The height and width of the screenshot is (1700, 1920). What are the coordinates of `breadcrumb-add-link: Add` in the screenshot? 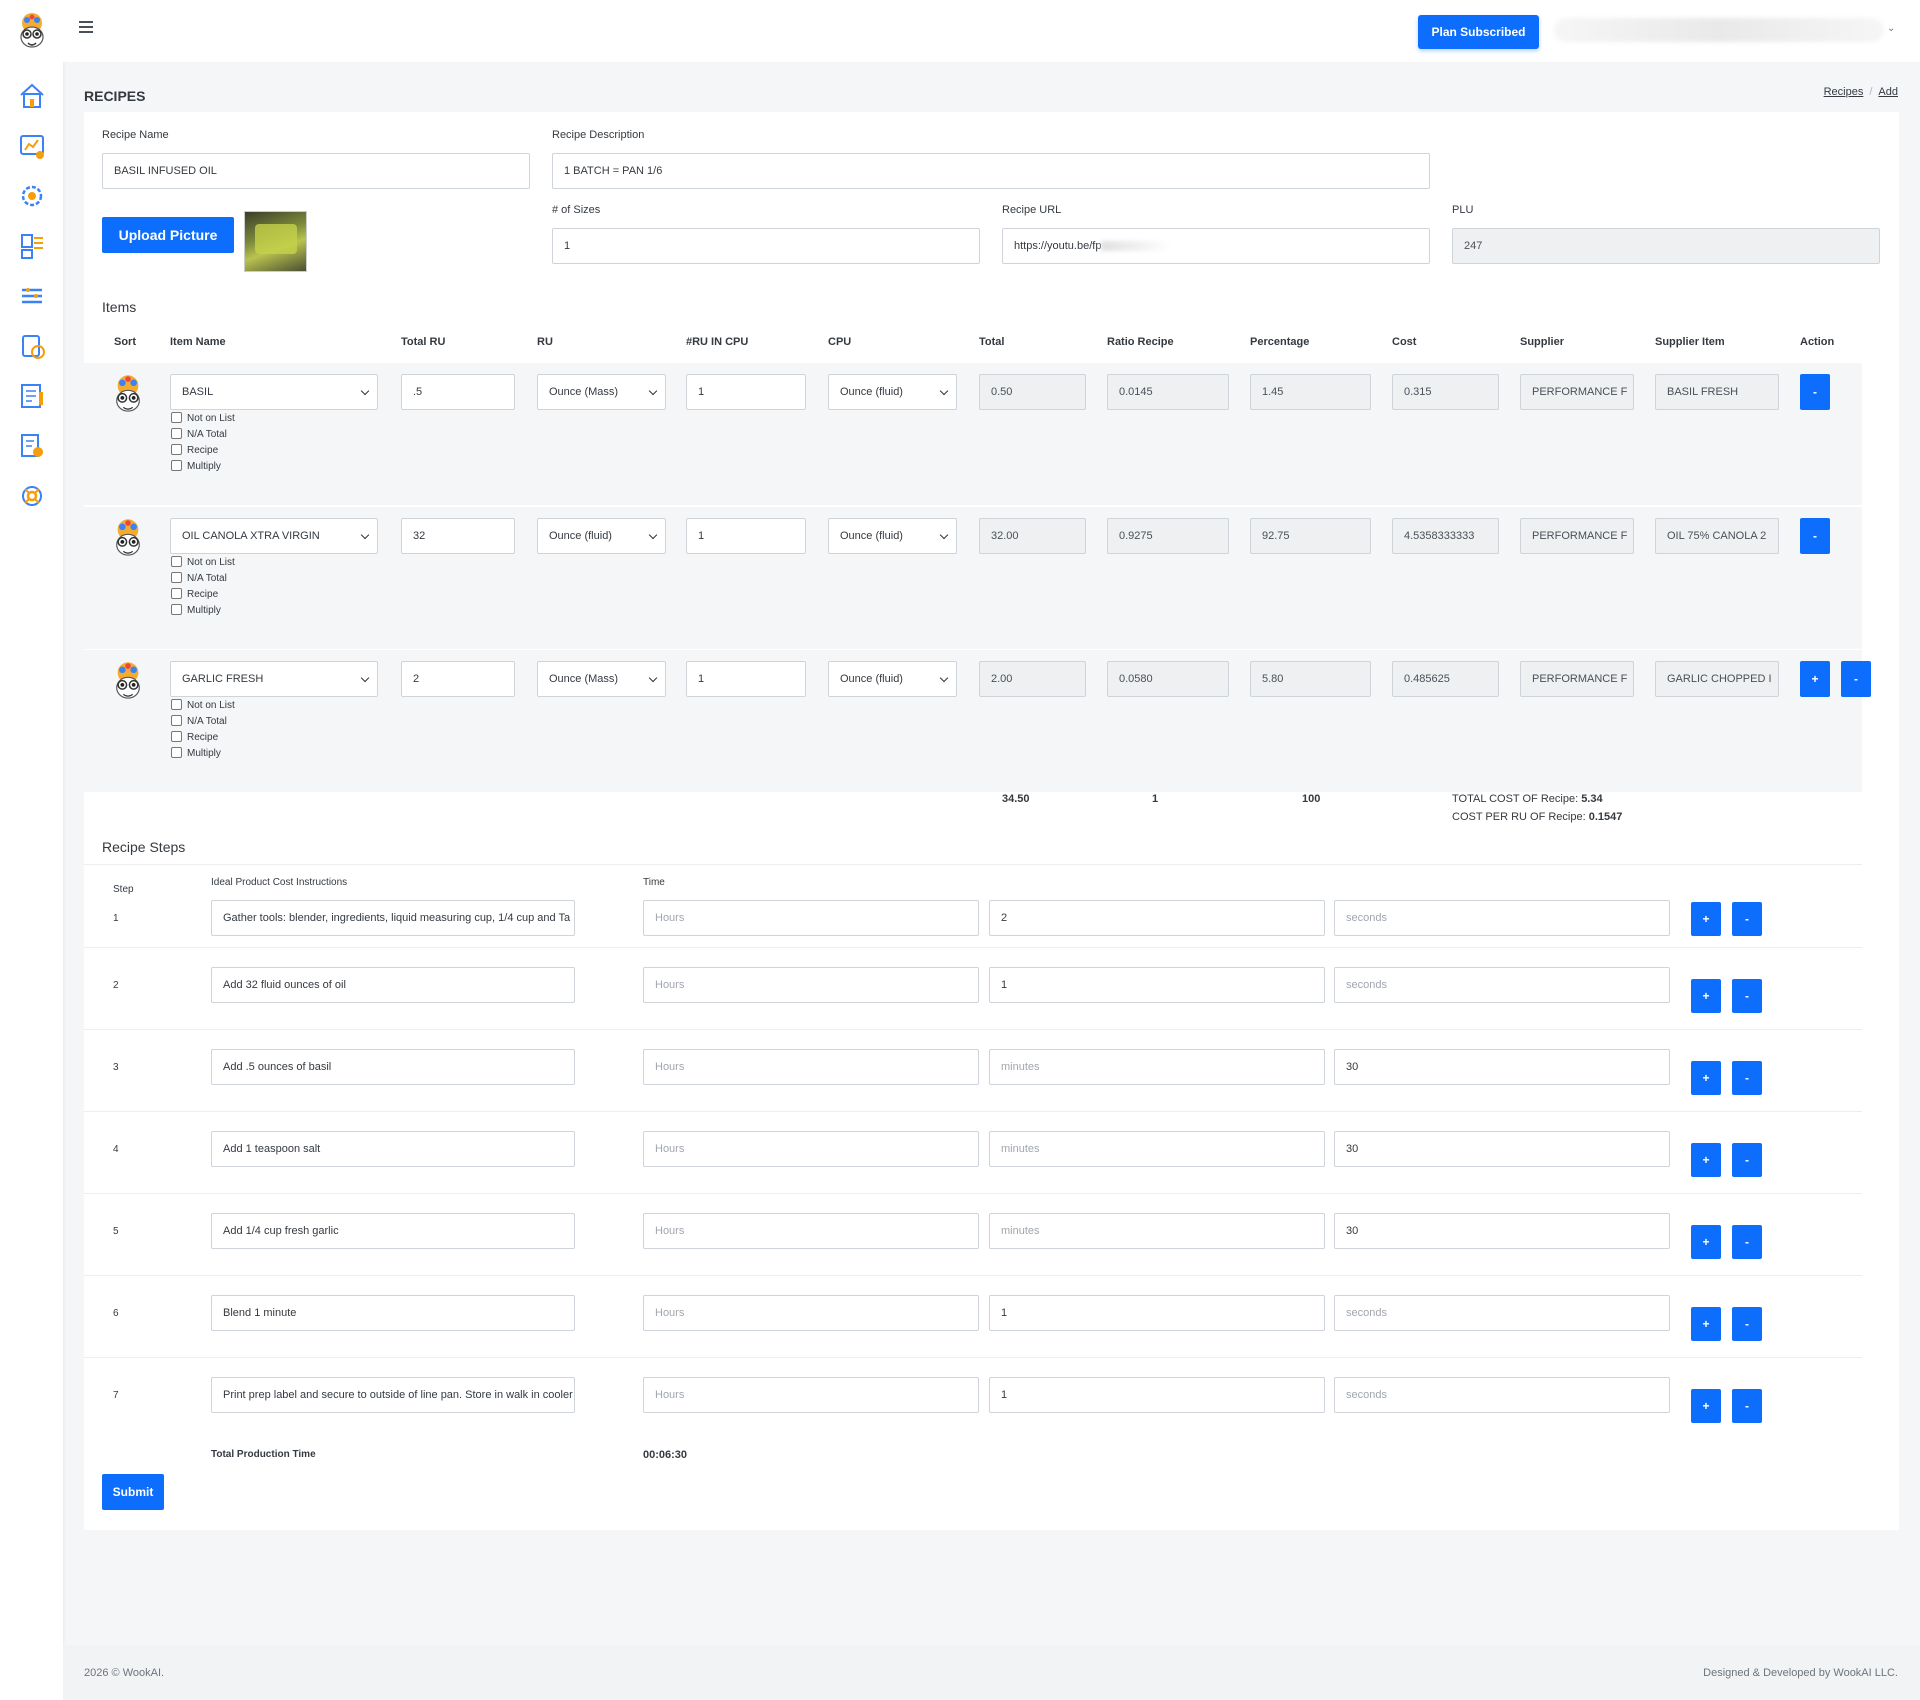 It's located at (1888, 92).